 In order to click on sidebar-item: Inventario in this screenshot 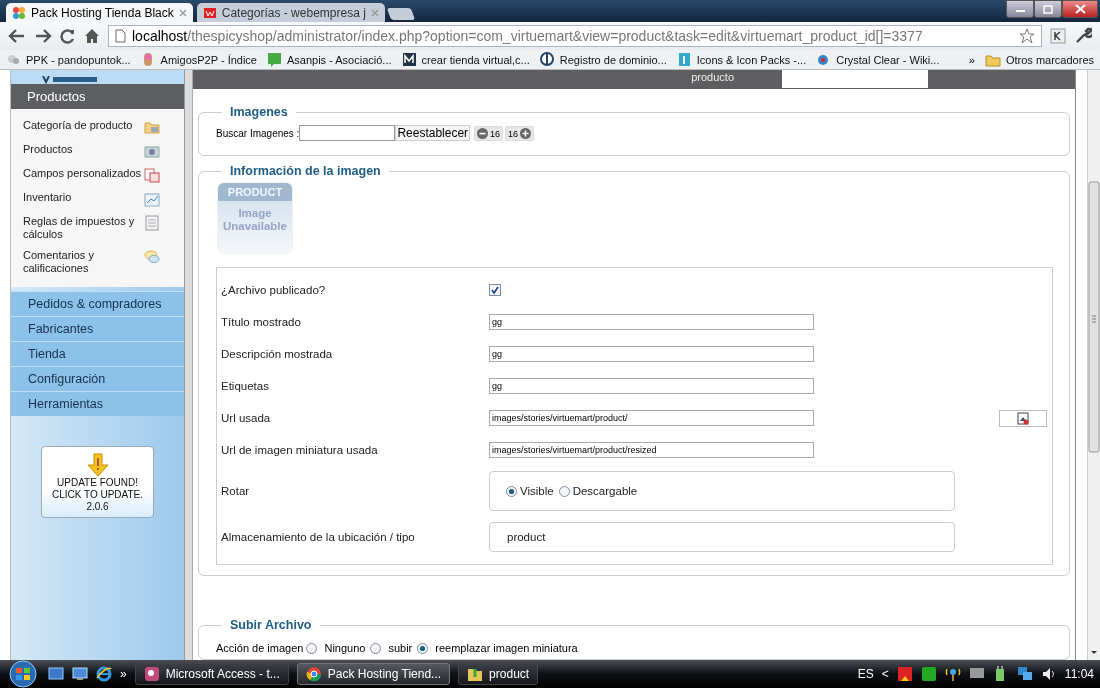, I will do `click(97, 199)`.